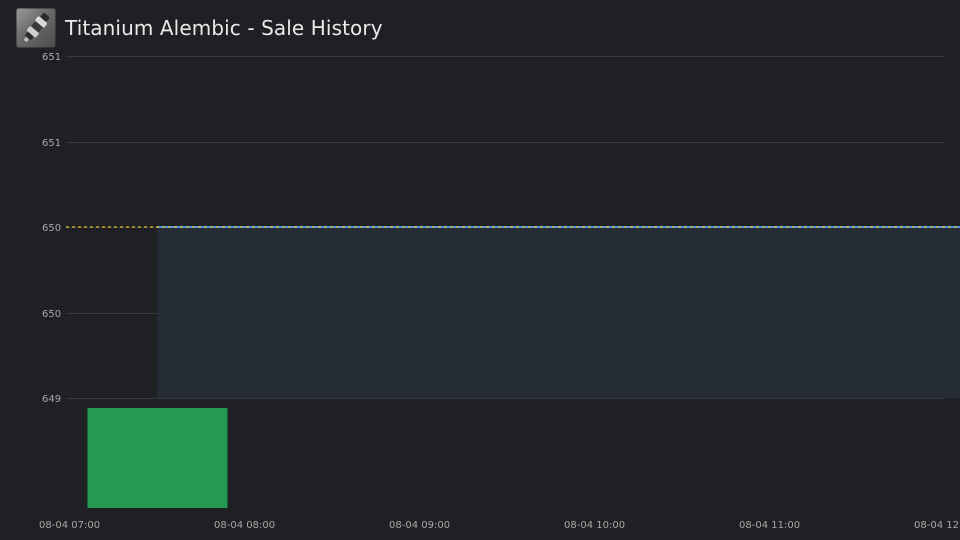 This screenshot has width=960, height=540. I want to click on x-tick-label: 08-04 10:00, so click(594, 525).